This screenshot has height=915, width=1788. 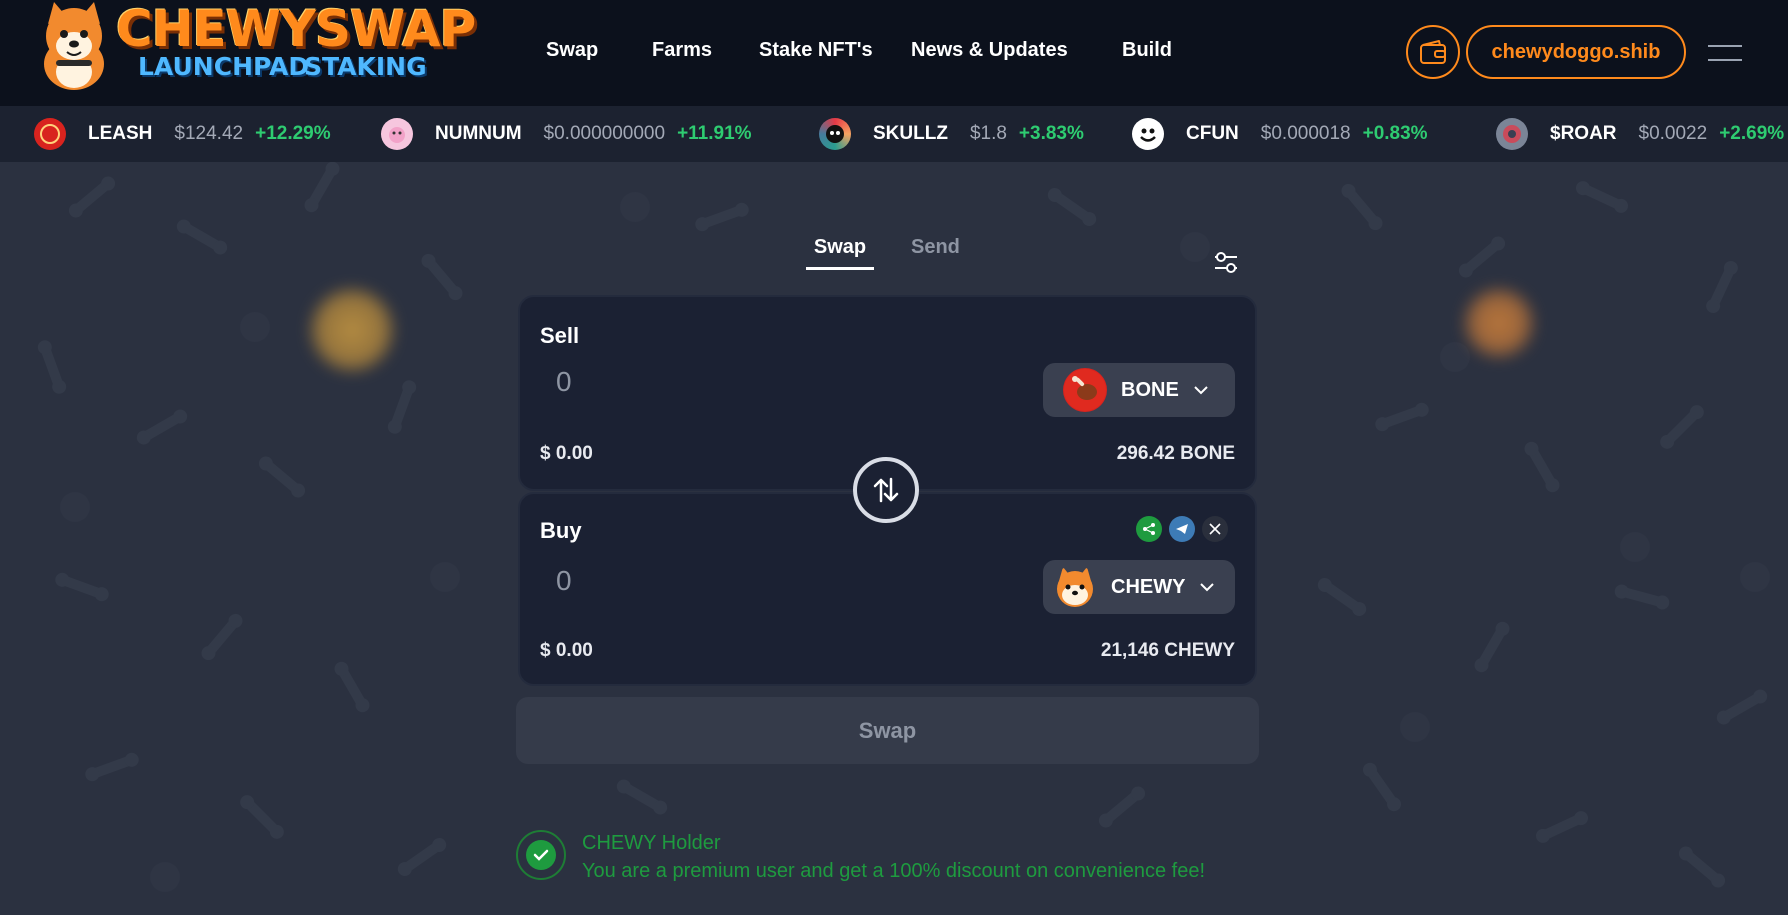 I want to click on ticker-price: $0.0022, so click(x=1673, y=133).